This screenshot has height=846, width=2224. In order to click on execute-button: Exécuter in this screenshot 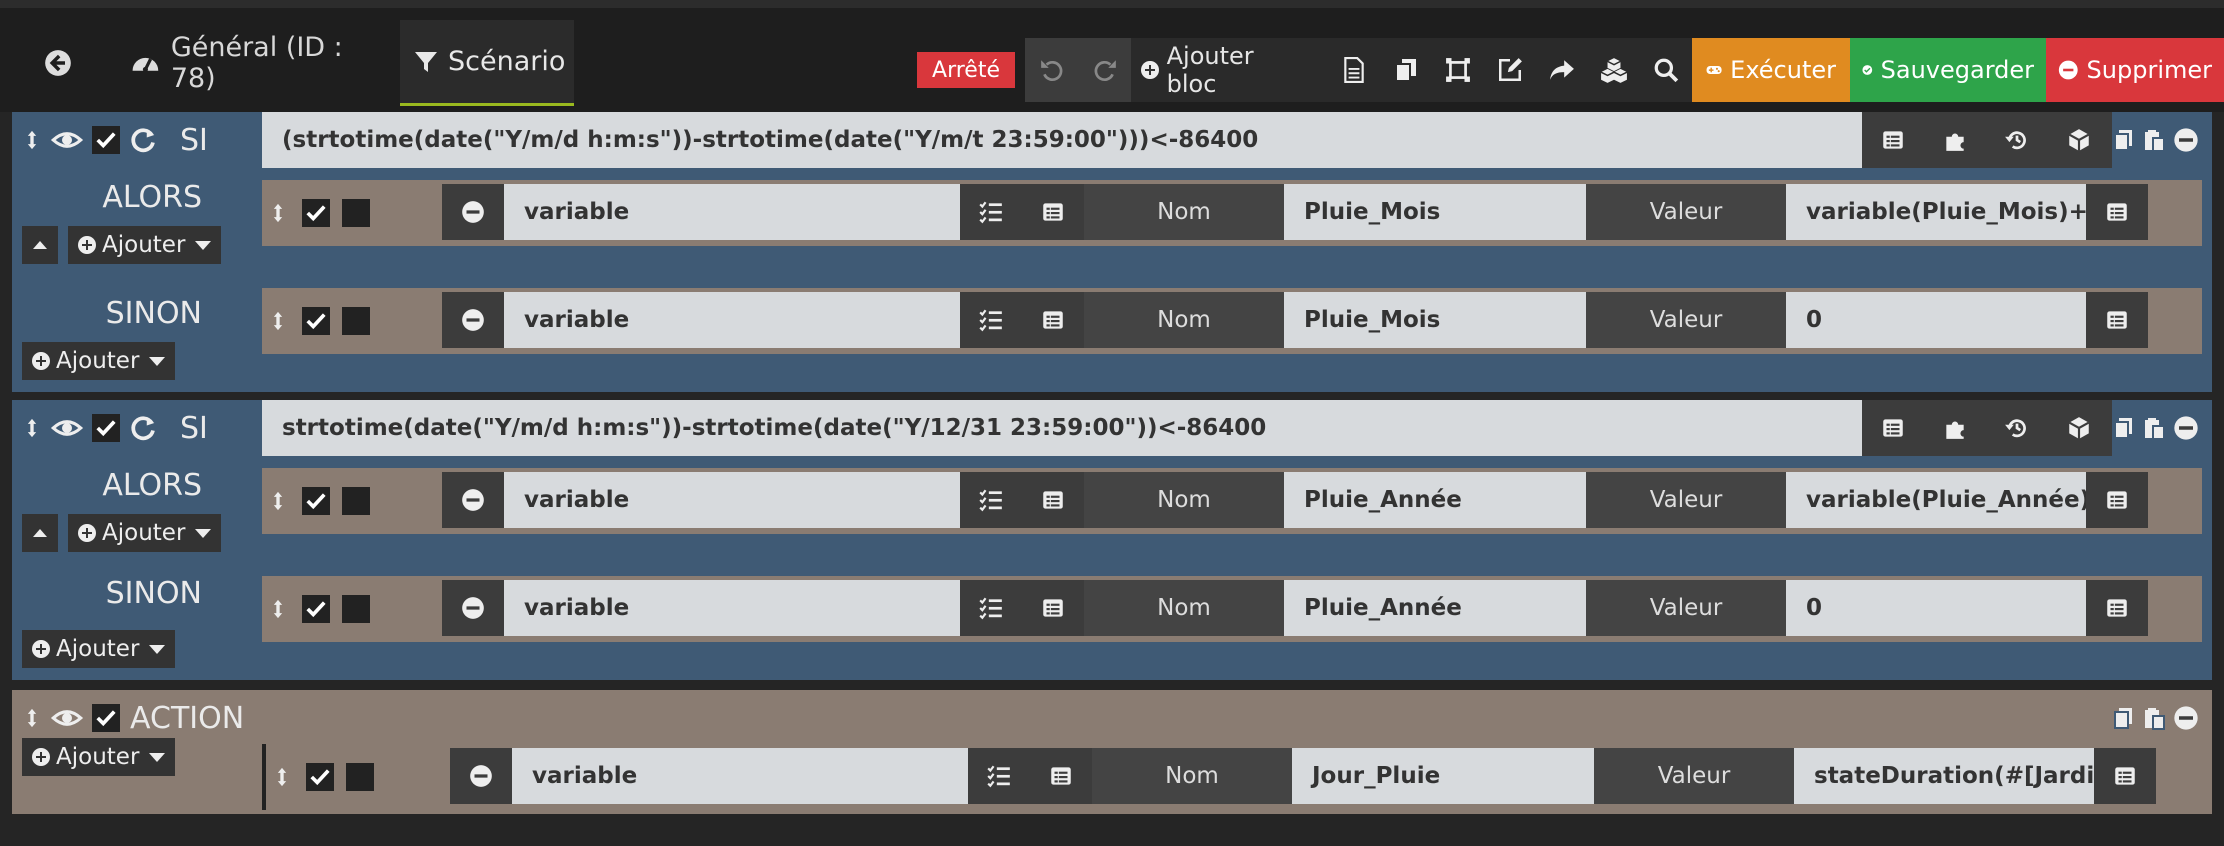, I will do `click(1771, 70)`.